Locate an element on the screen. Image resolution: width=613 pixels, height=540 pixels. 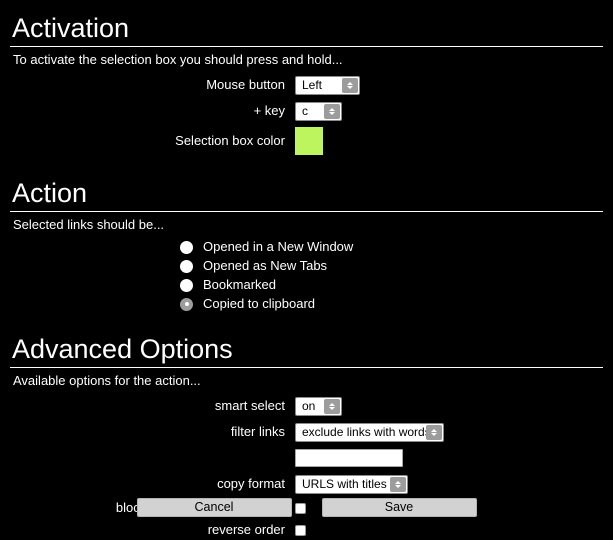
select-copy-format: URLS with titles is located at coordinates (351, 484).